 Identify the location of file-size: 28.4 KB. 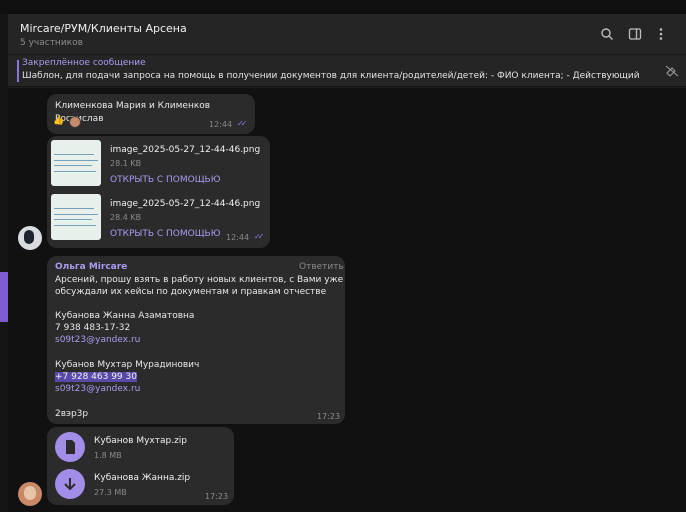
(126, 217).